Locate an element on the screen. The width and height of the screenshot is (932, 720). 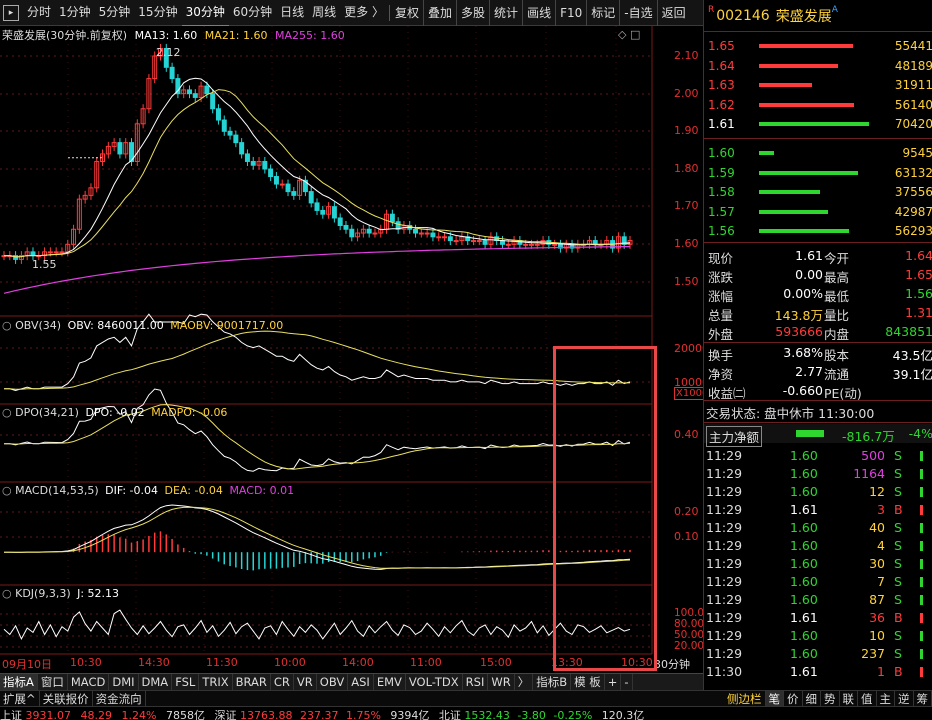
stat-label: 外盘 is located at coordinates (721, 334).